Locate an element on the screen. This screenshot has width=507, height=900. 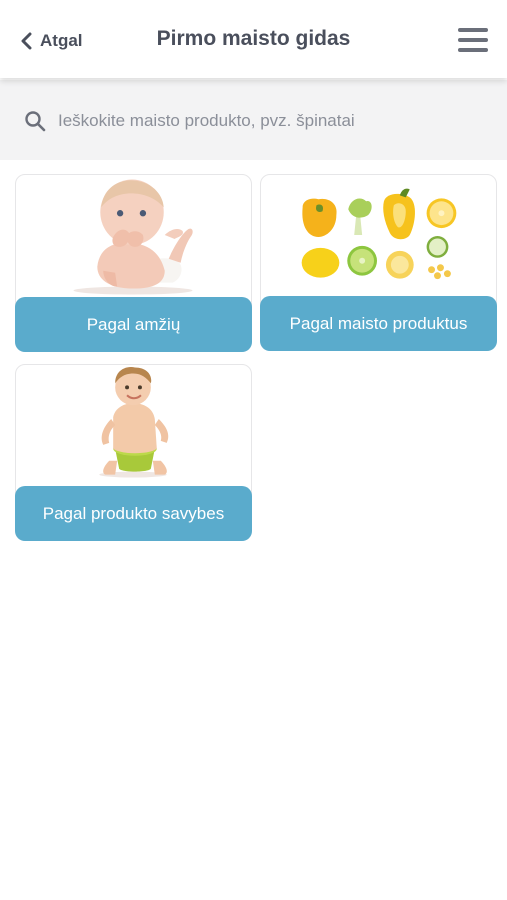
search-bar is located at coordinates (253, 120).